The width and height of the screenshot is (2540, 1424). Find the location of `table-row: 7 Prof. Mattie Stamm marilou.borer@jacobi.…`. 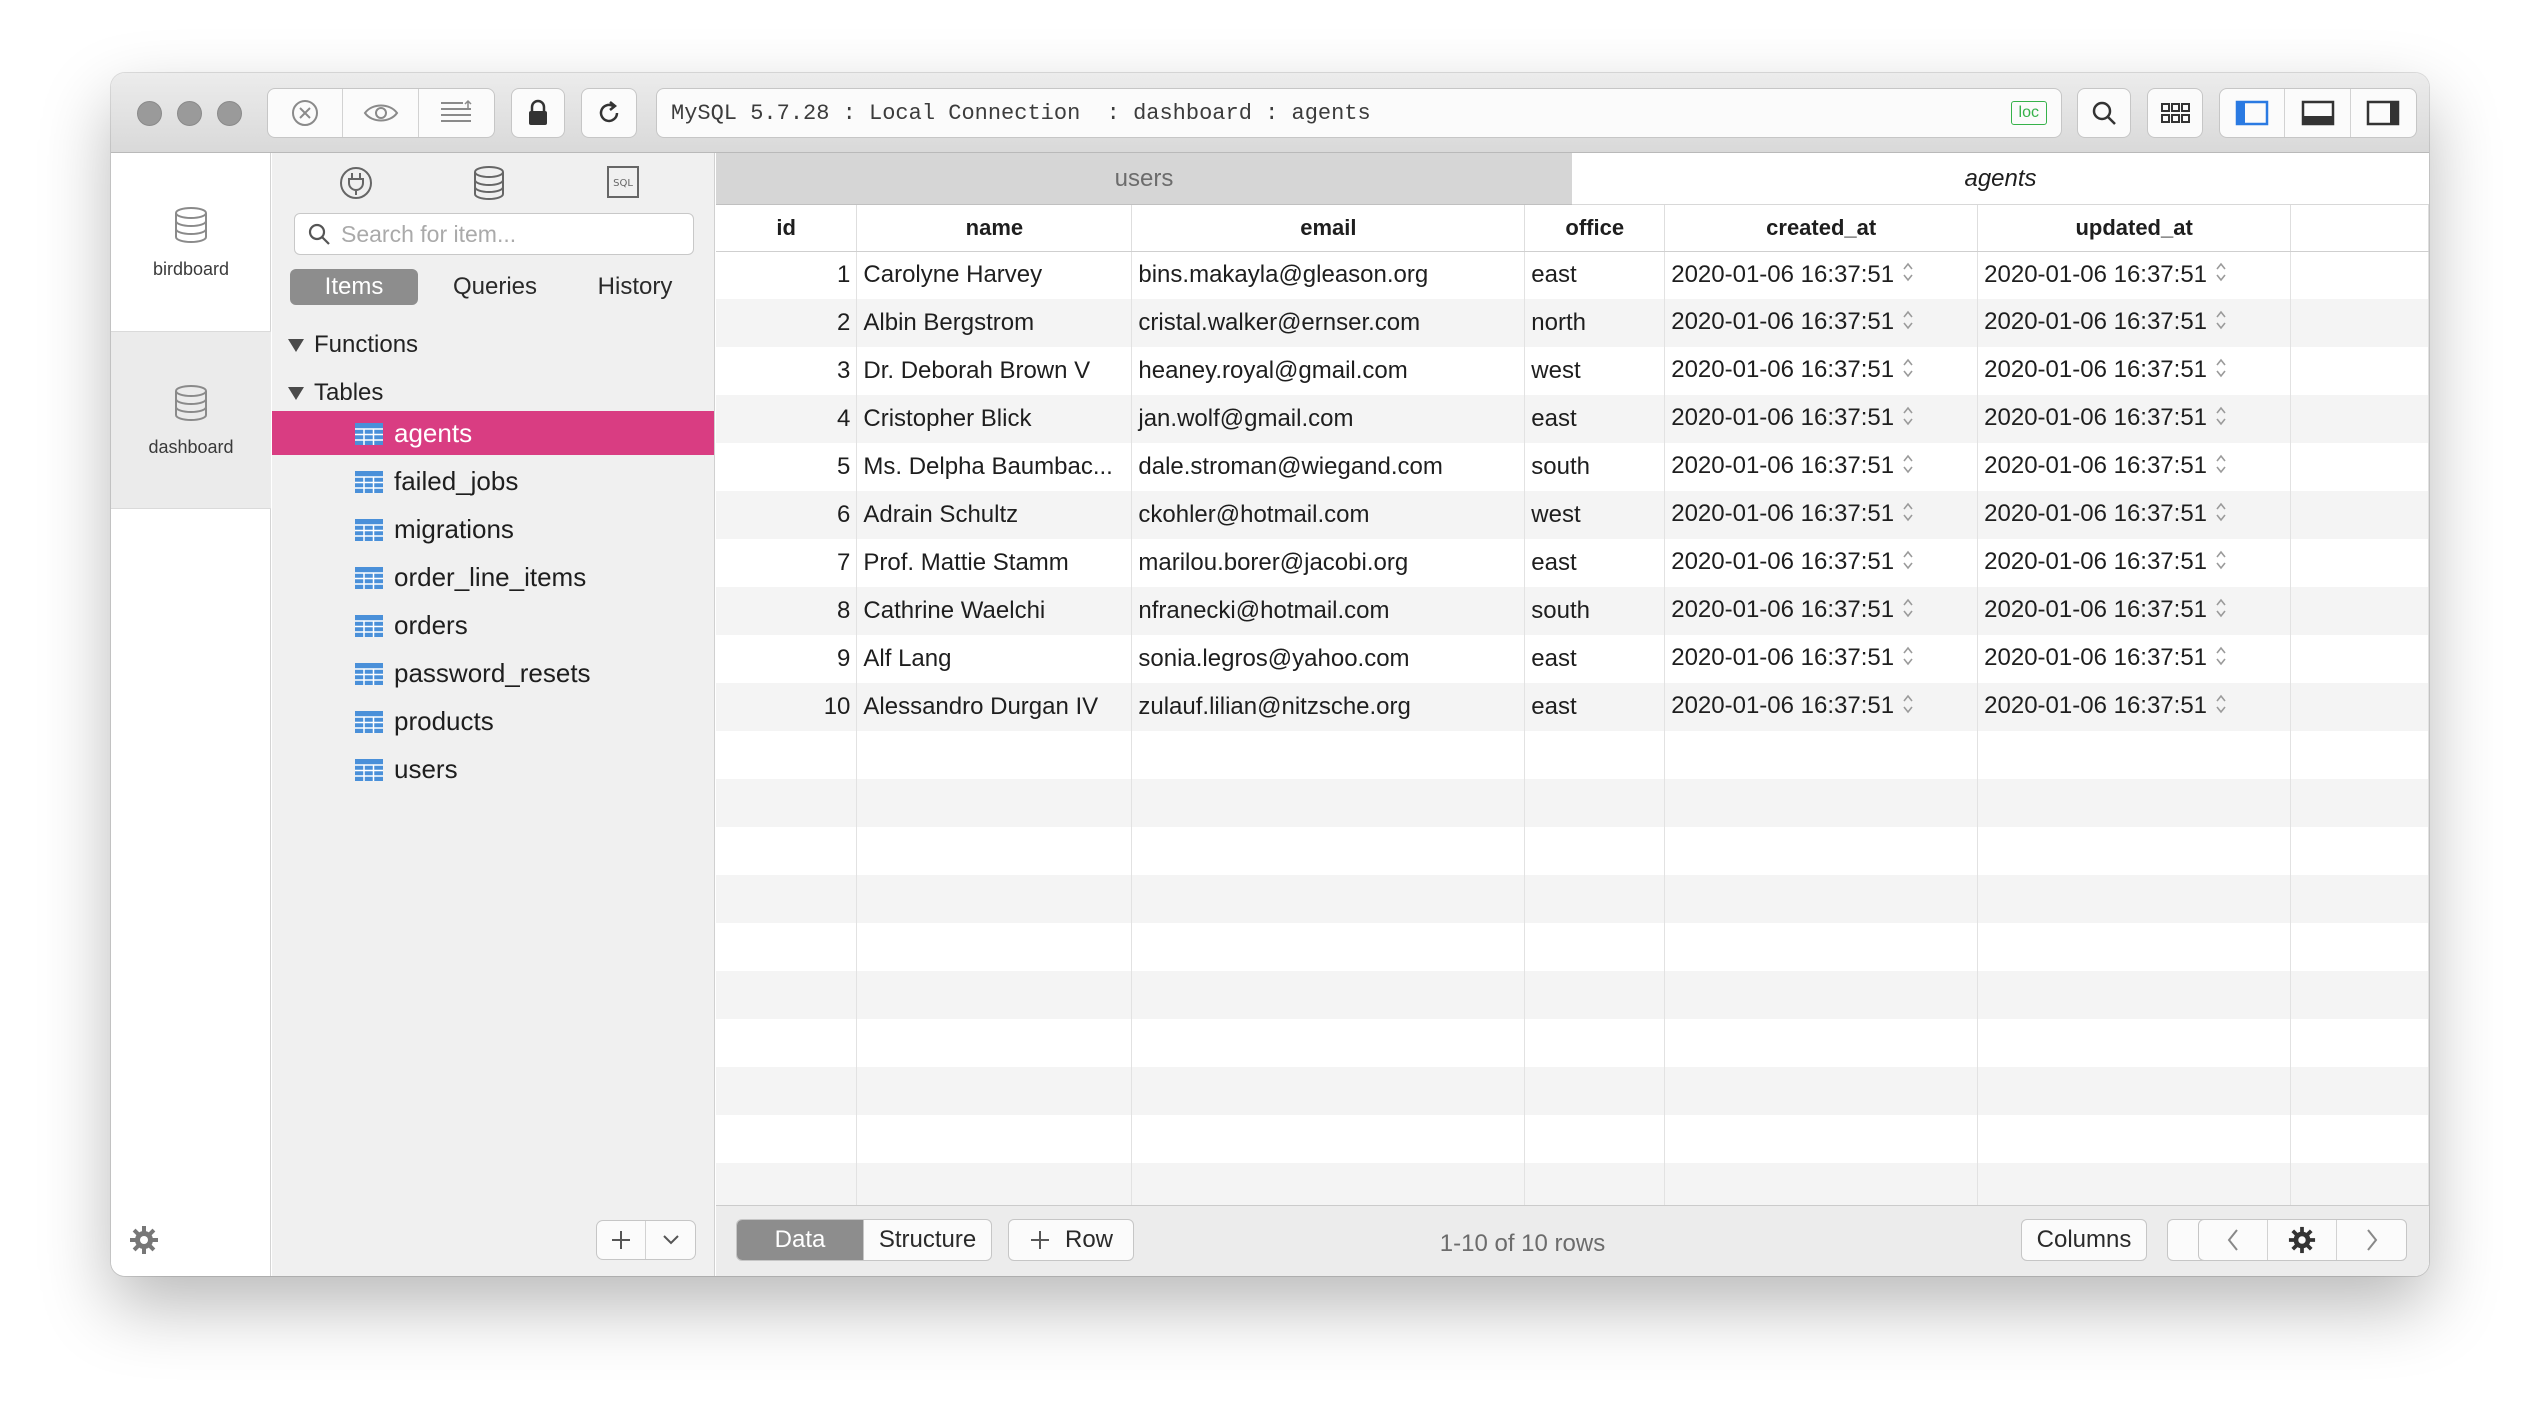

table-row: 7 Prof. Mattie Stamm marilou.borer@jacobi.… is located at coordinates (1572, 563).